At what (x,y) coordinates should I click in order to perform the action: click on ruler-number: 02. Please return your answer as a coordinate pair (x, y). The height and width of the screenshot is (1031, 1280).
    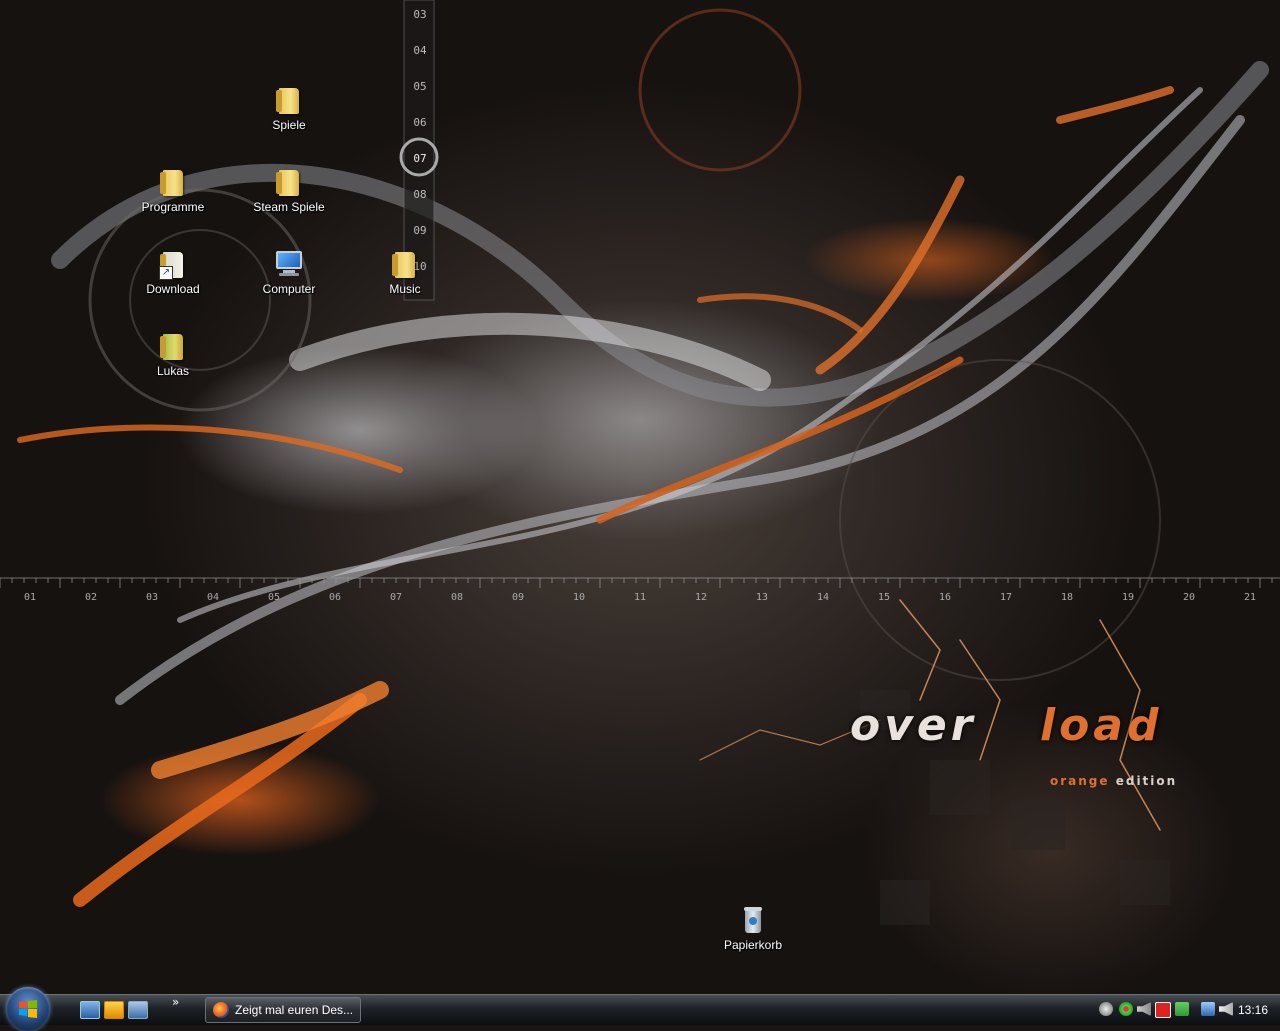
    Looking at the image, I should click on (91, 597).